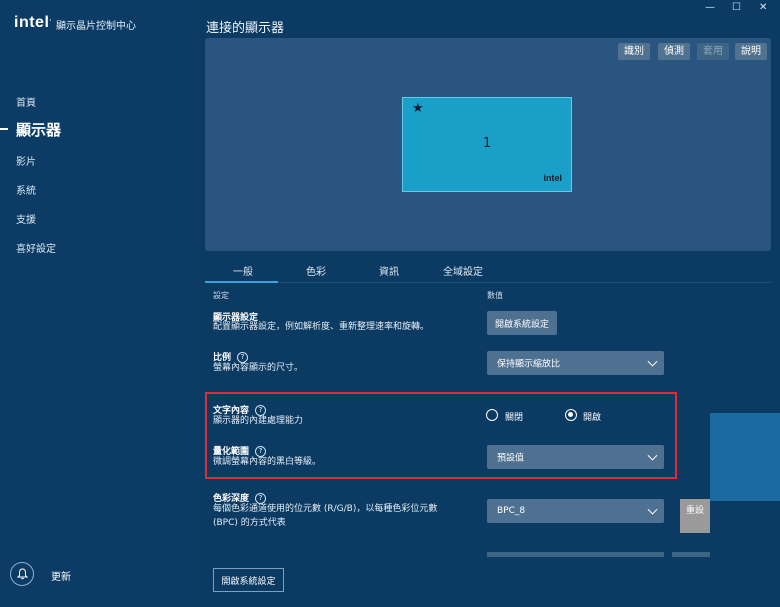 This screenshot has height=607, width=780. What do you see at coordinates (710, 7) in the screenshot?
I see `minimize-icon: —` at bounding box center [710, 7].